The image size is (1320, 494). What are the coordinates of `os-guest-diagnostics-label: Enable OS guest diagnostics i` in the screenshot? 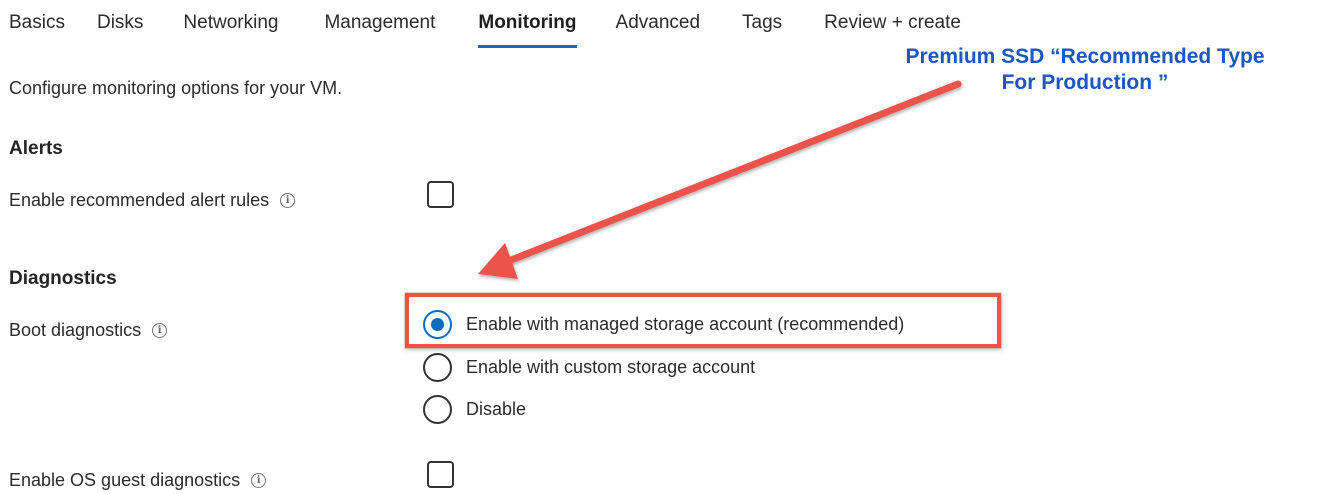 It's located at (138, 480).